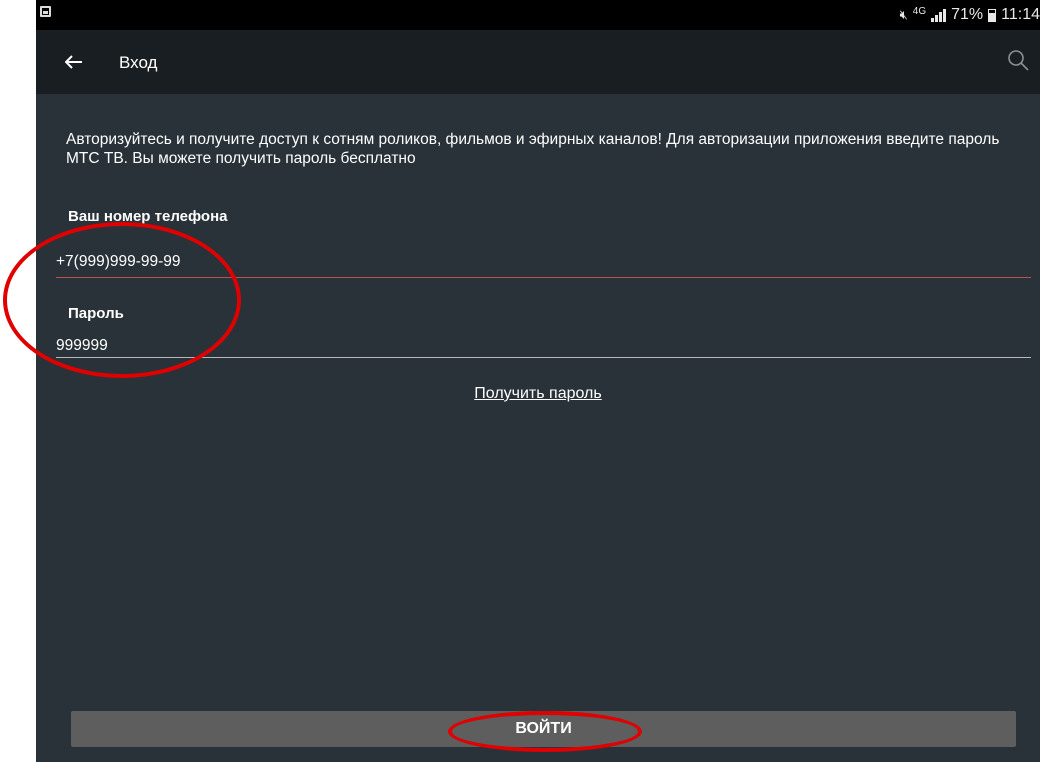  I want to click on phone-label: Ваш номер телефона, so click(148, 216).